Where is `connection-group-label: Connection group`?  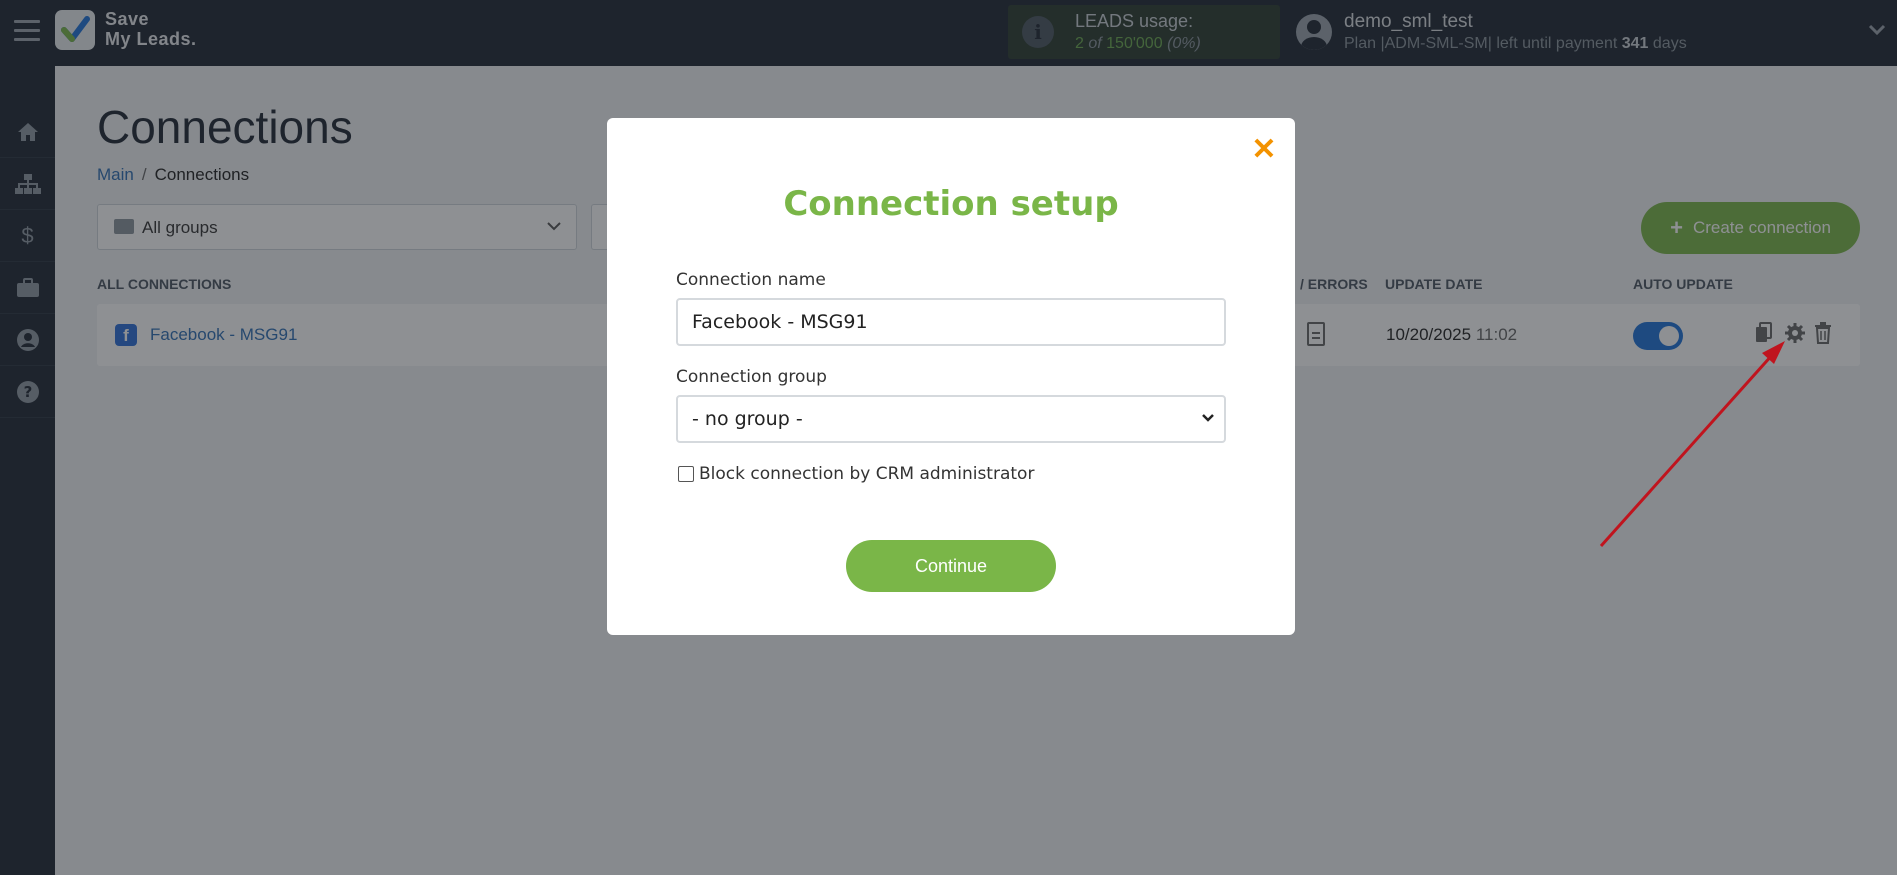
connection-group-label: Connection group is located at coordinates (751, 377).